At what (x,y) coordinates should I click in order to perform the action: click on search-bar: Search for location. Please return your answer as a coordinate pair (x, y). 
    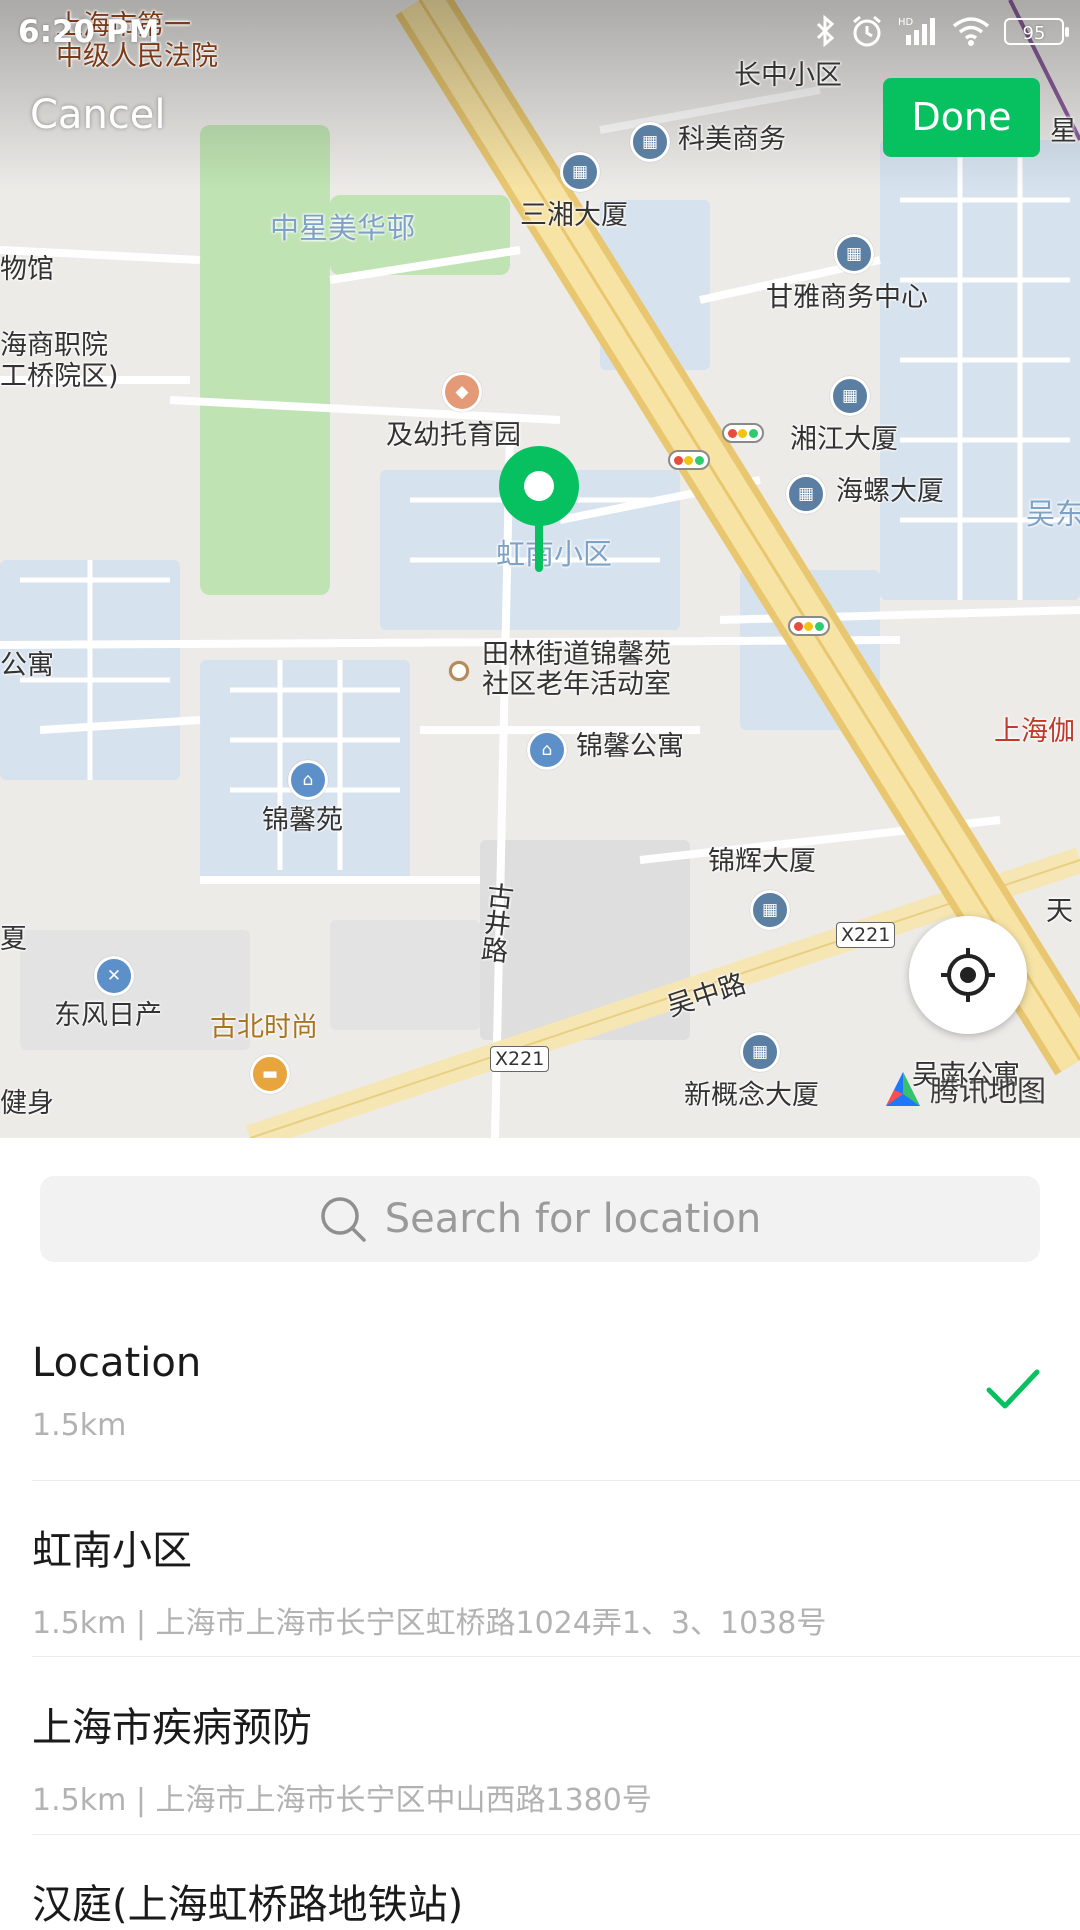
    Looking at the image, I should click on (540, 1219).